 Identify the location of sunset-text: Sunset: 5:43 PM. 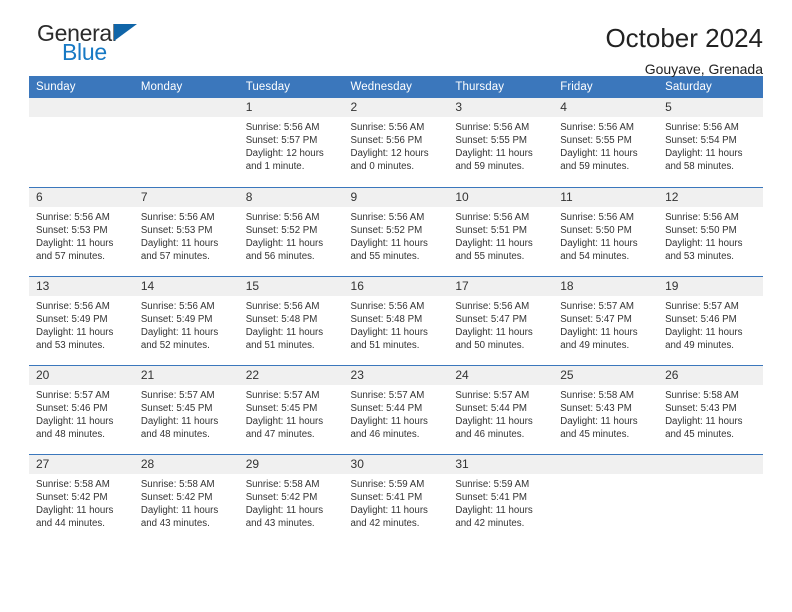
(596, 408).